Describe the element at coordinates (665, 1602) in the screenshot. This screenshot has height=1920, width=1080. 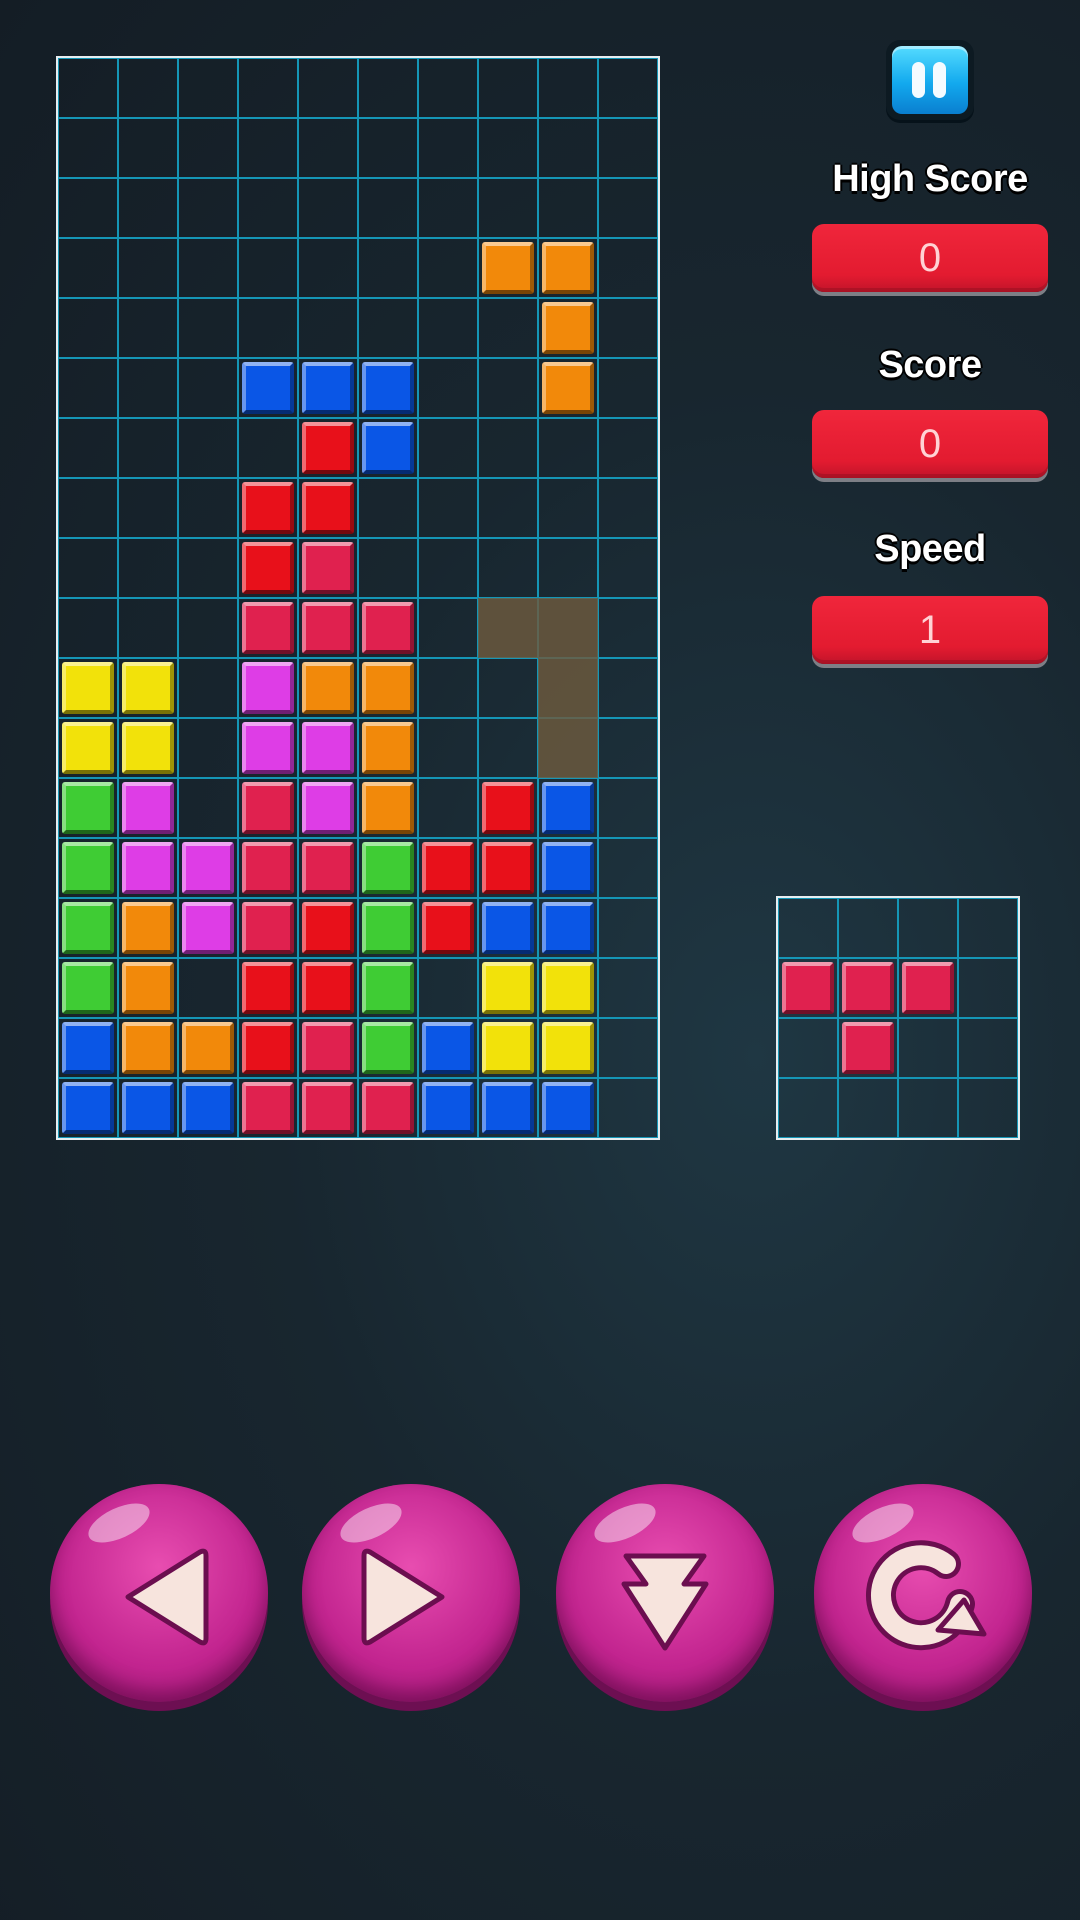
I see `arrow-down-icon` at that location.